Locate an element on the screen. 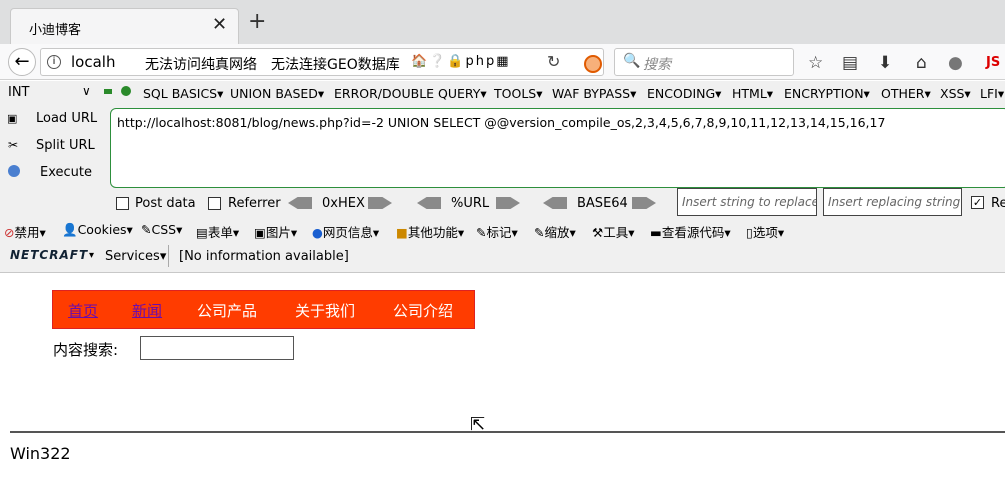 The image size is (1005, 501). back-button: ← is located at coordinates (22, 62).